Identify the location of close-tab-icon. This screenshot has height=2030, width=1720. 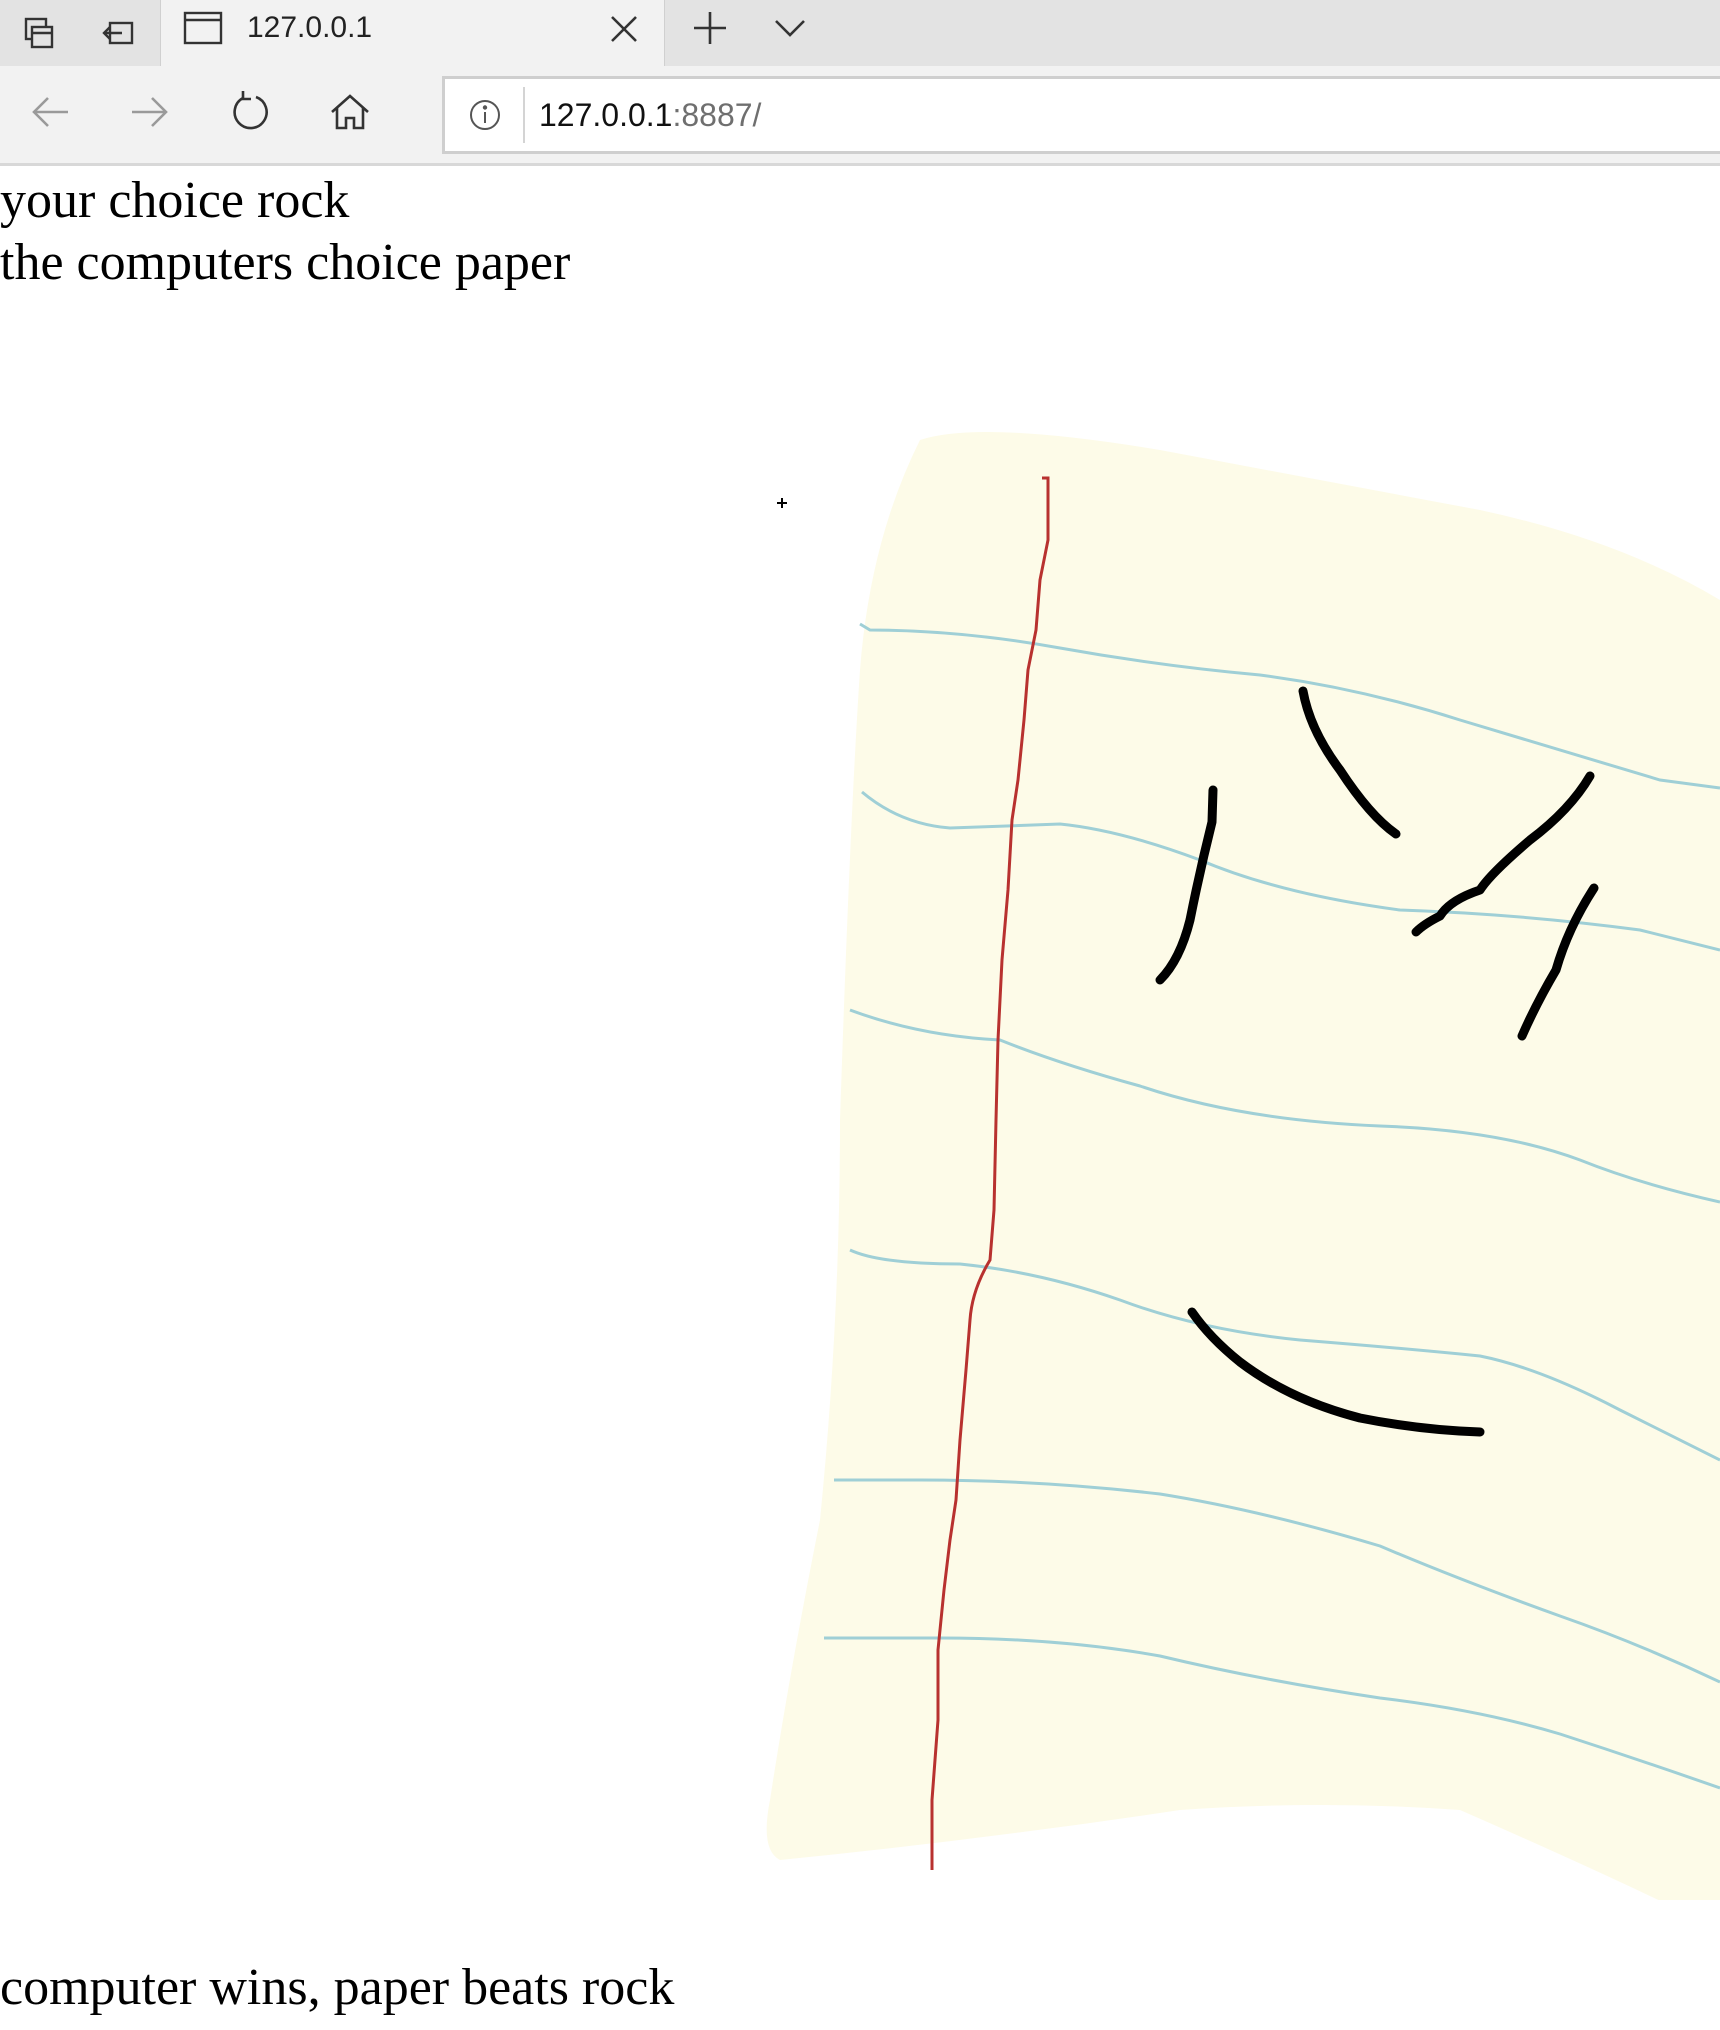
(624, 29).